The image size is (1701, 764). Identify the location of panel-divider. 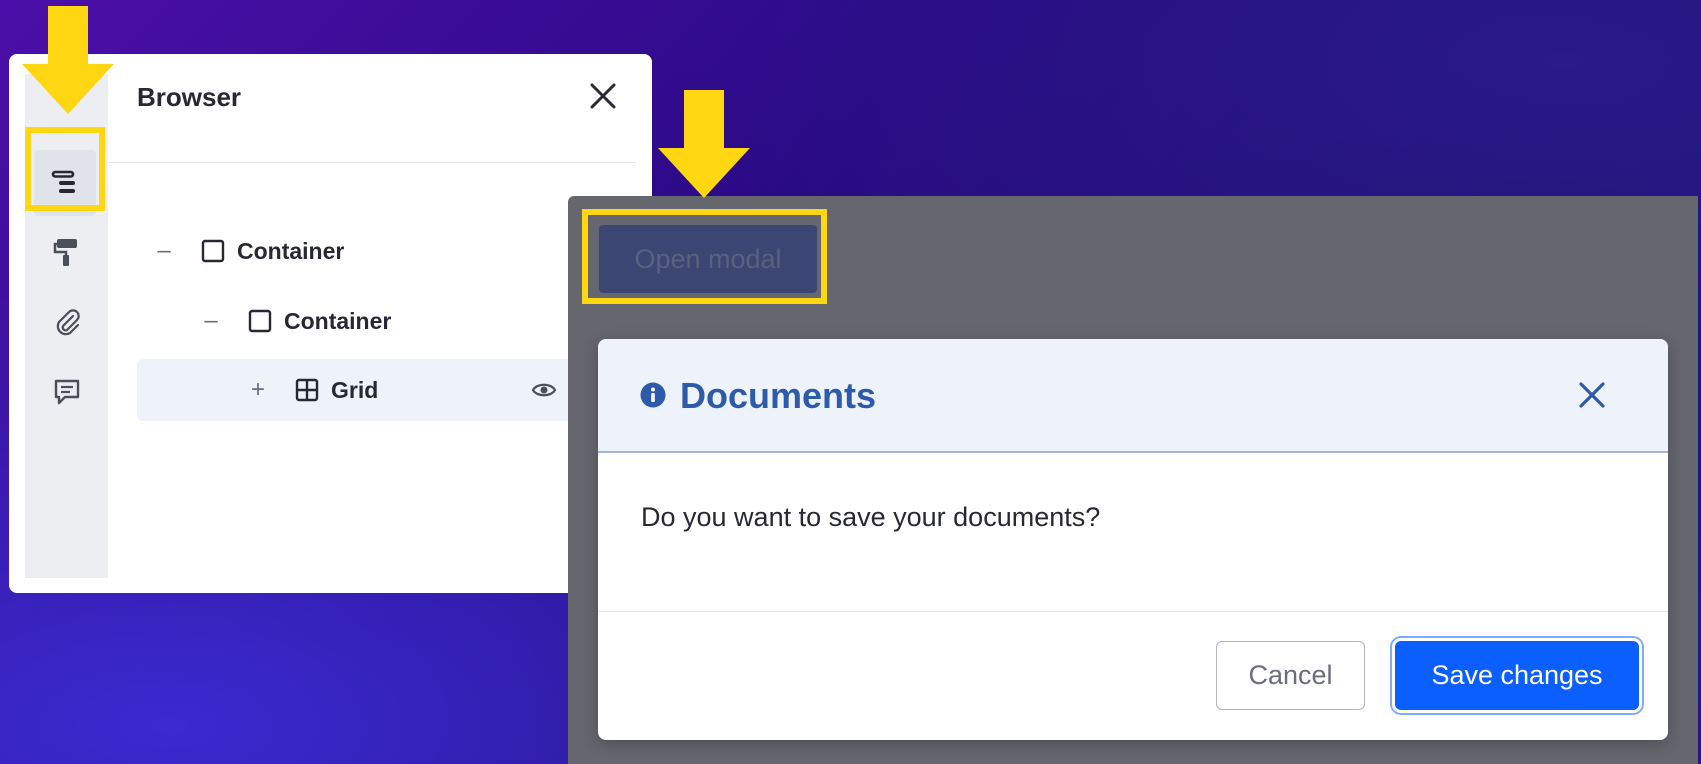
(372, 162).